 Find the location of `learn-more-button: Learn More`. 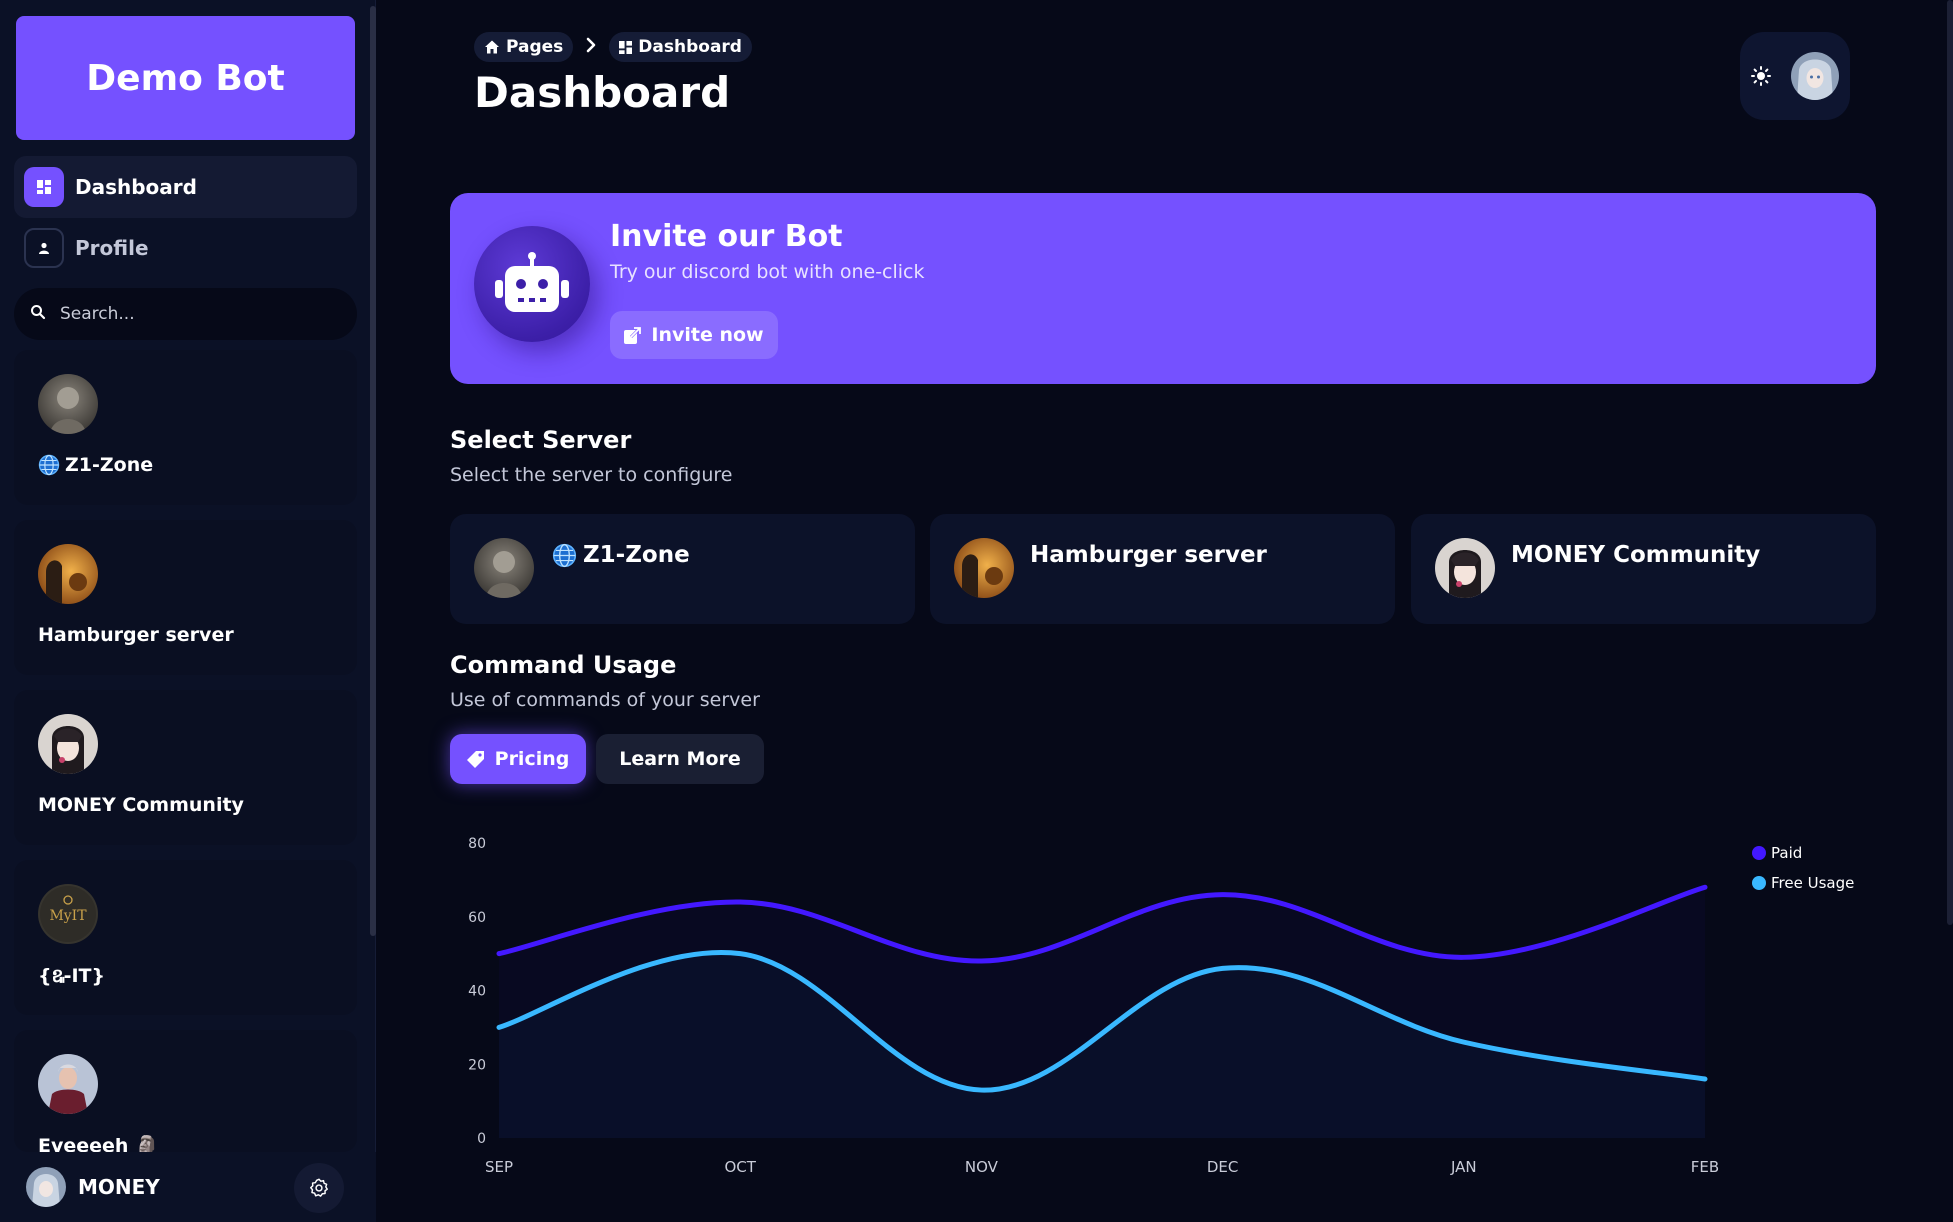

learn-more-button: Learn More is located at coordinates (680, 759).